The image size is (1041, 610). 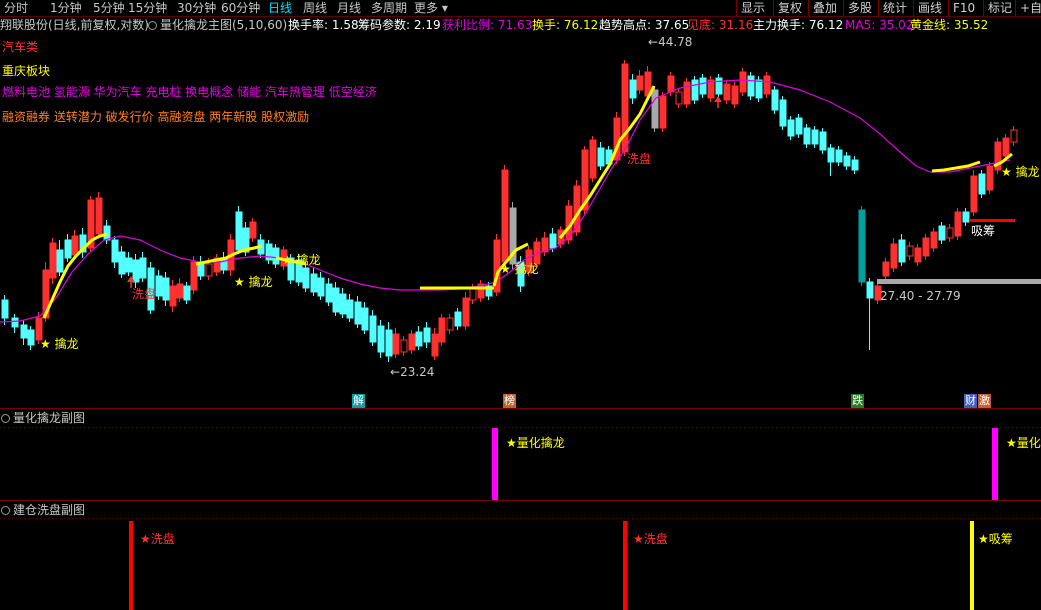 What do you see at coordinates (152, 25) in the screenshot?
I see `indicator-settings-icon` at bounding box center [152, 25].